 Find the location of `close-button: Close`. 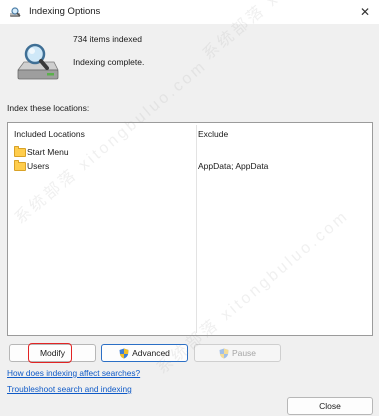

close-button: Close is located at coordinates (330, 406).